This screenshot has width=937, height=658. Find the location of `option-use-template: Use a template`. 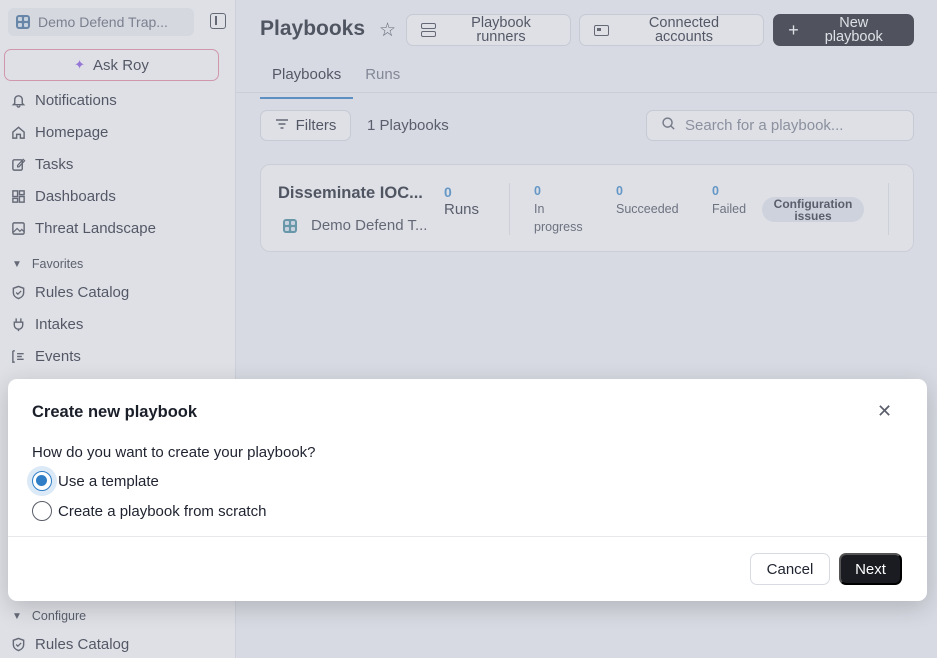

option-use-template: Use a template is located at coordinates (95, 481).